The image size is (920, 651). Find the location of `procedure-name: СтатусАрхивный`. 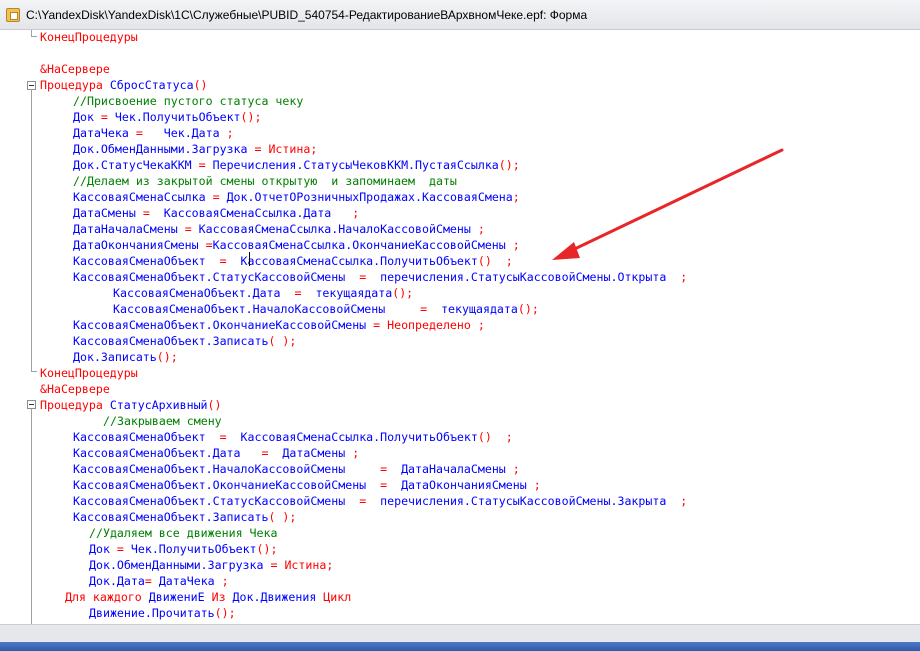

procedure-name: СтатусАрхивный is located at coordinates (158, 405).